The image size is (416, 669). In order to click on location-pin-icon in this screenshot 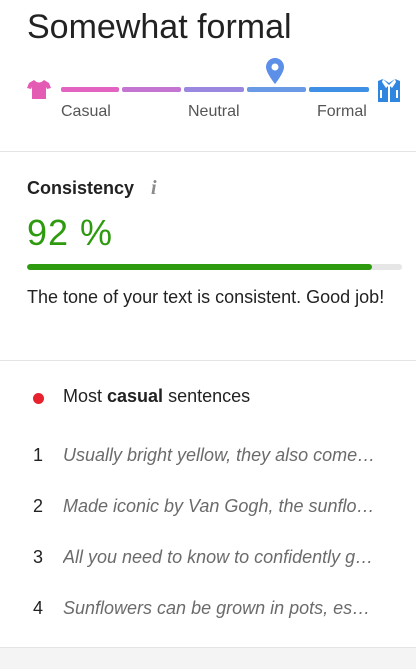, I will do `click(275, 73)`.